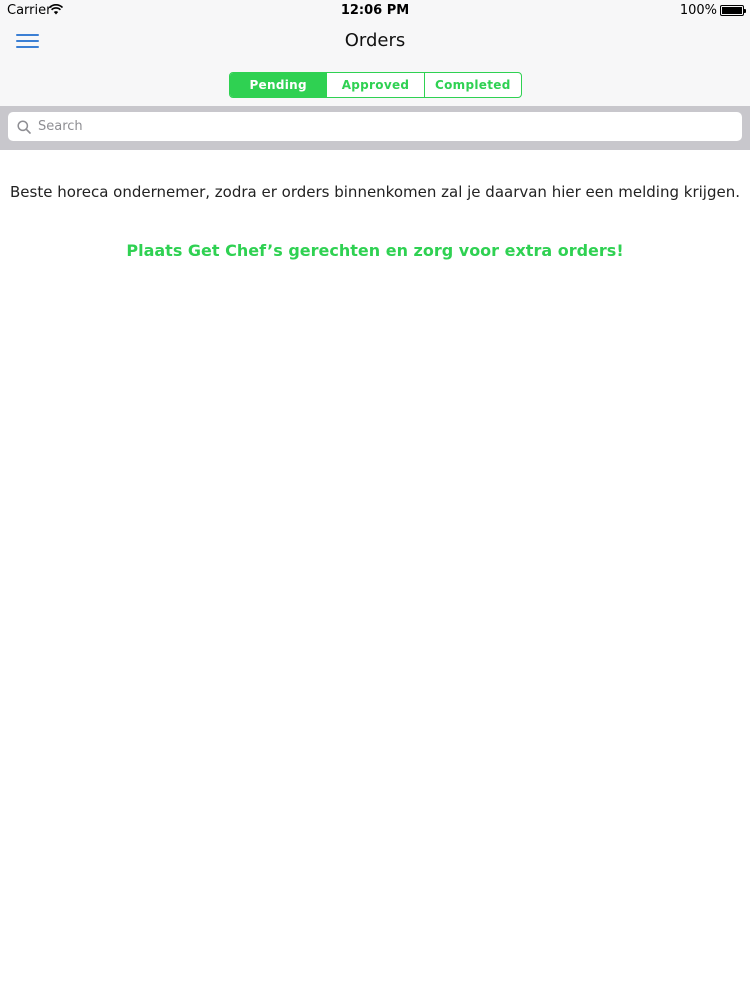 The width and height of the screenshot is (750, 1000). Describe the element at coordinates (733, 10) in the screenshot. I see `battery-icon` at that location.